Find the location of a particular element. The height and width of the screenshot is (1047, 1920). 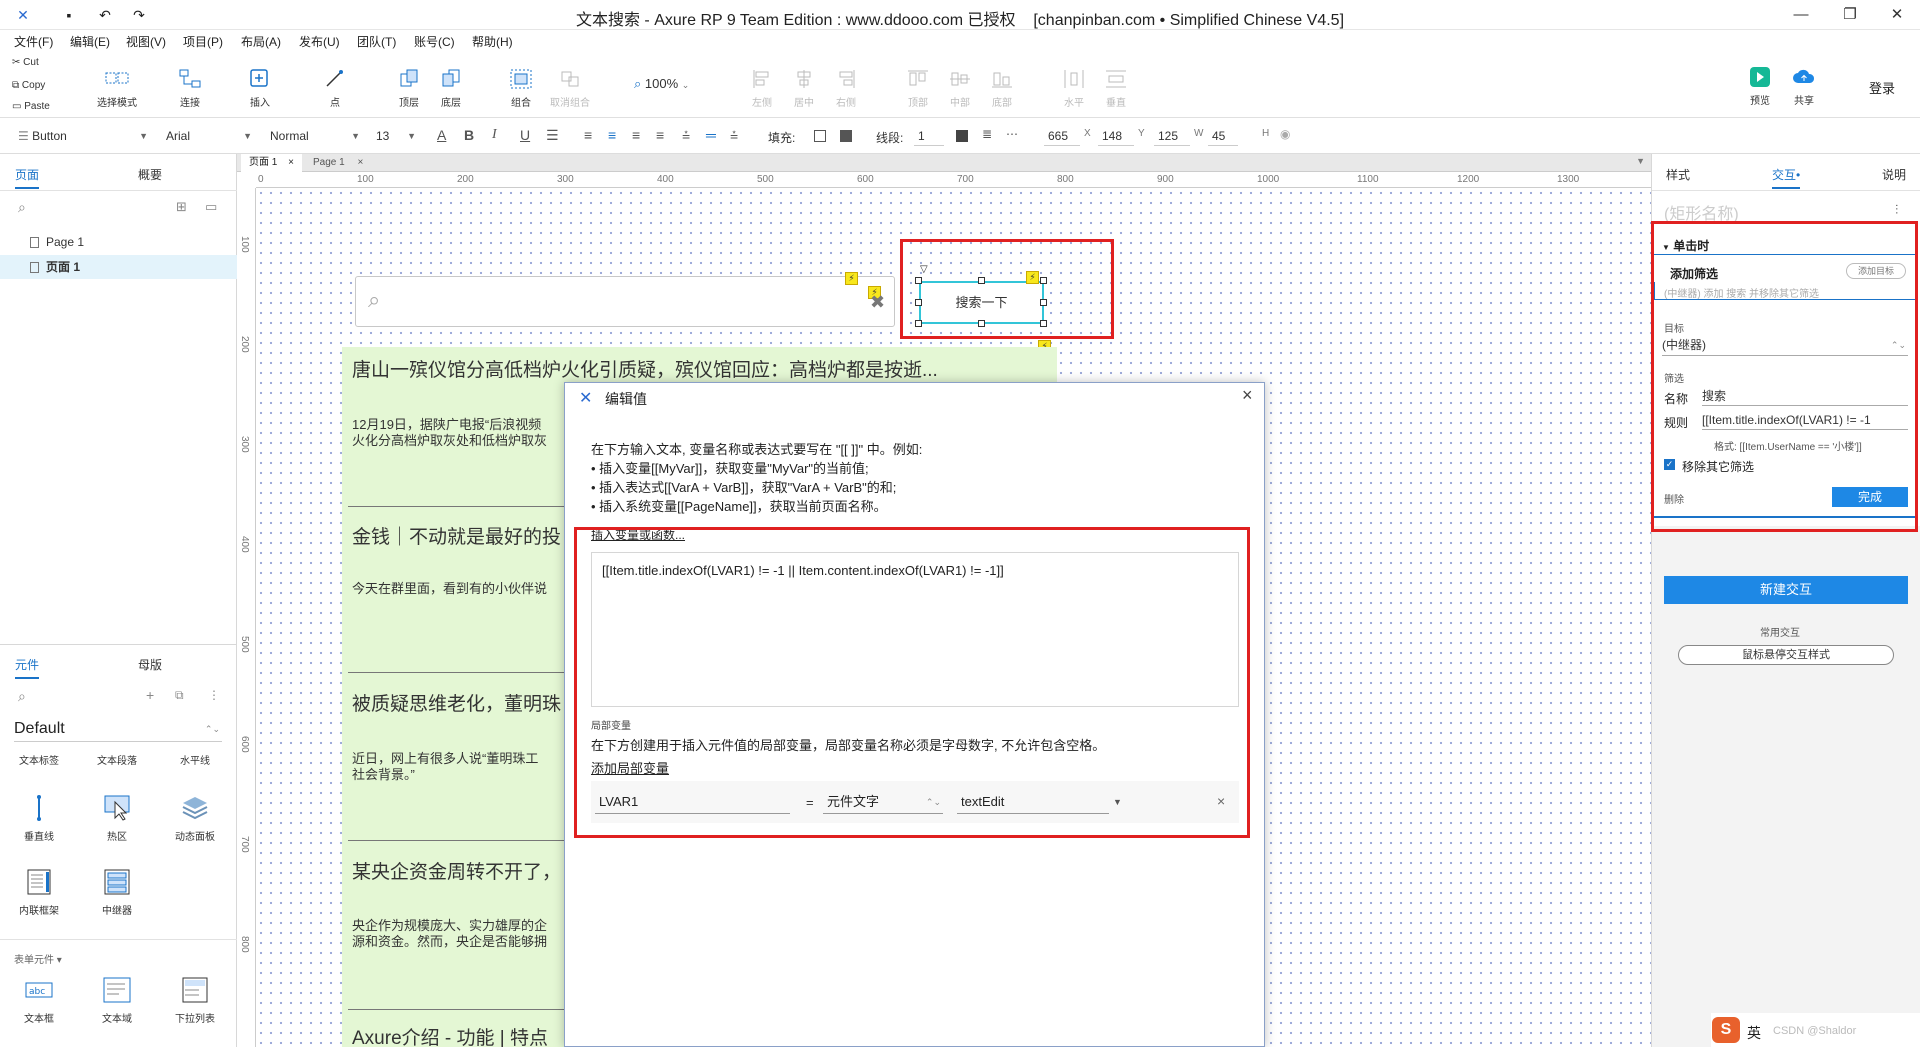

page-item: Page 1 is located at coordinates (118, 242).